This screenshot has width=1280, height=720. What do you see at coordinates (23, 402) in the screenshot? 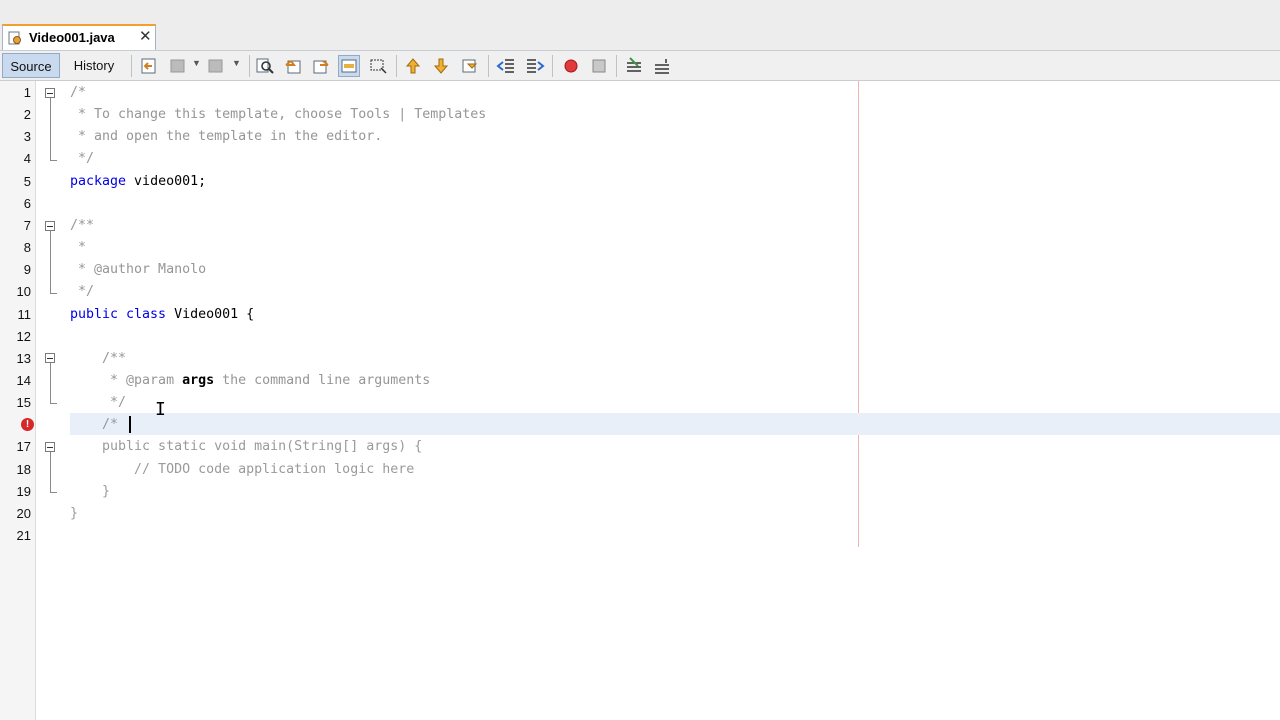
I see `line-number: 15` at bounding box center [23, 402].